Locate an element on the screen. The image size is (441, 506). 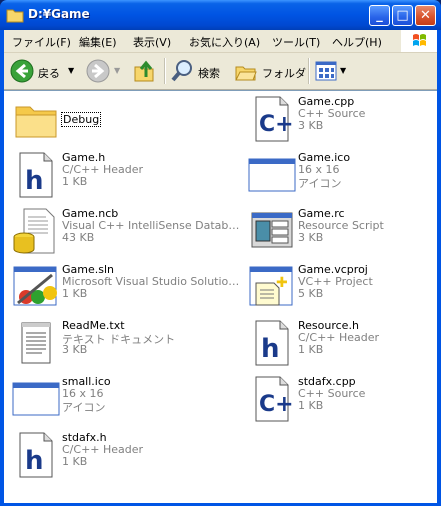
file-item-stdafx-cpp: C+ stdafx.cpp C++ Source 1 KB is located at coordinates (344, 403).